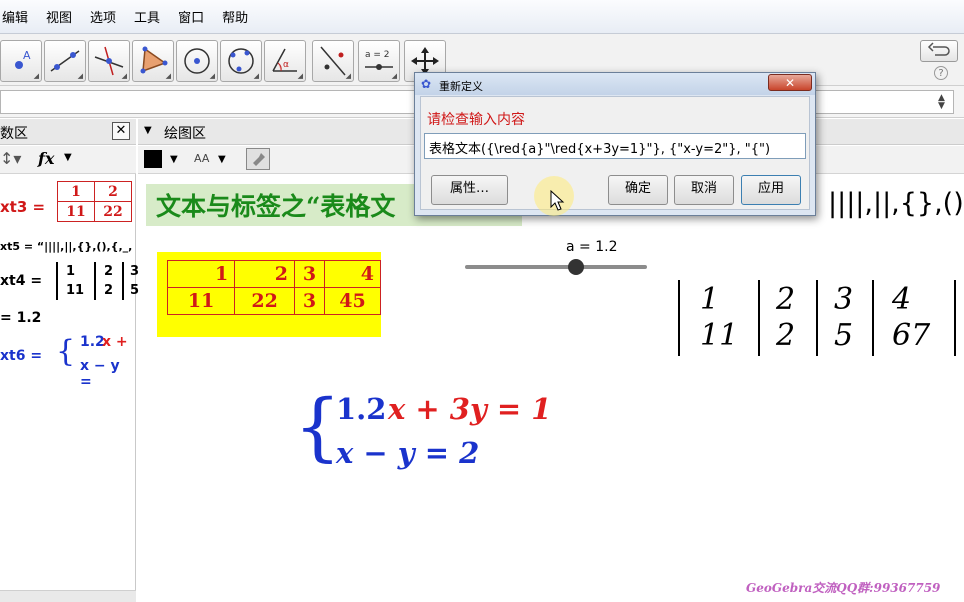 This screenshot has width=964, height=602. What do you see at coordinates (258, 159) in the screenshot?
I see `pin-icon` at bounding box center [258, 159].